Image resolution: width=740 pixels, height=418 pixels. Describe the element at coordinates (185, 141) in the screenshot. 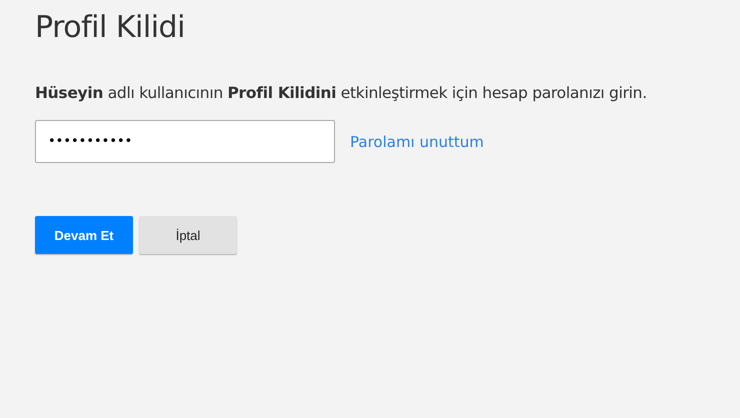

I see `password-field: •••••••••••` at that location.